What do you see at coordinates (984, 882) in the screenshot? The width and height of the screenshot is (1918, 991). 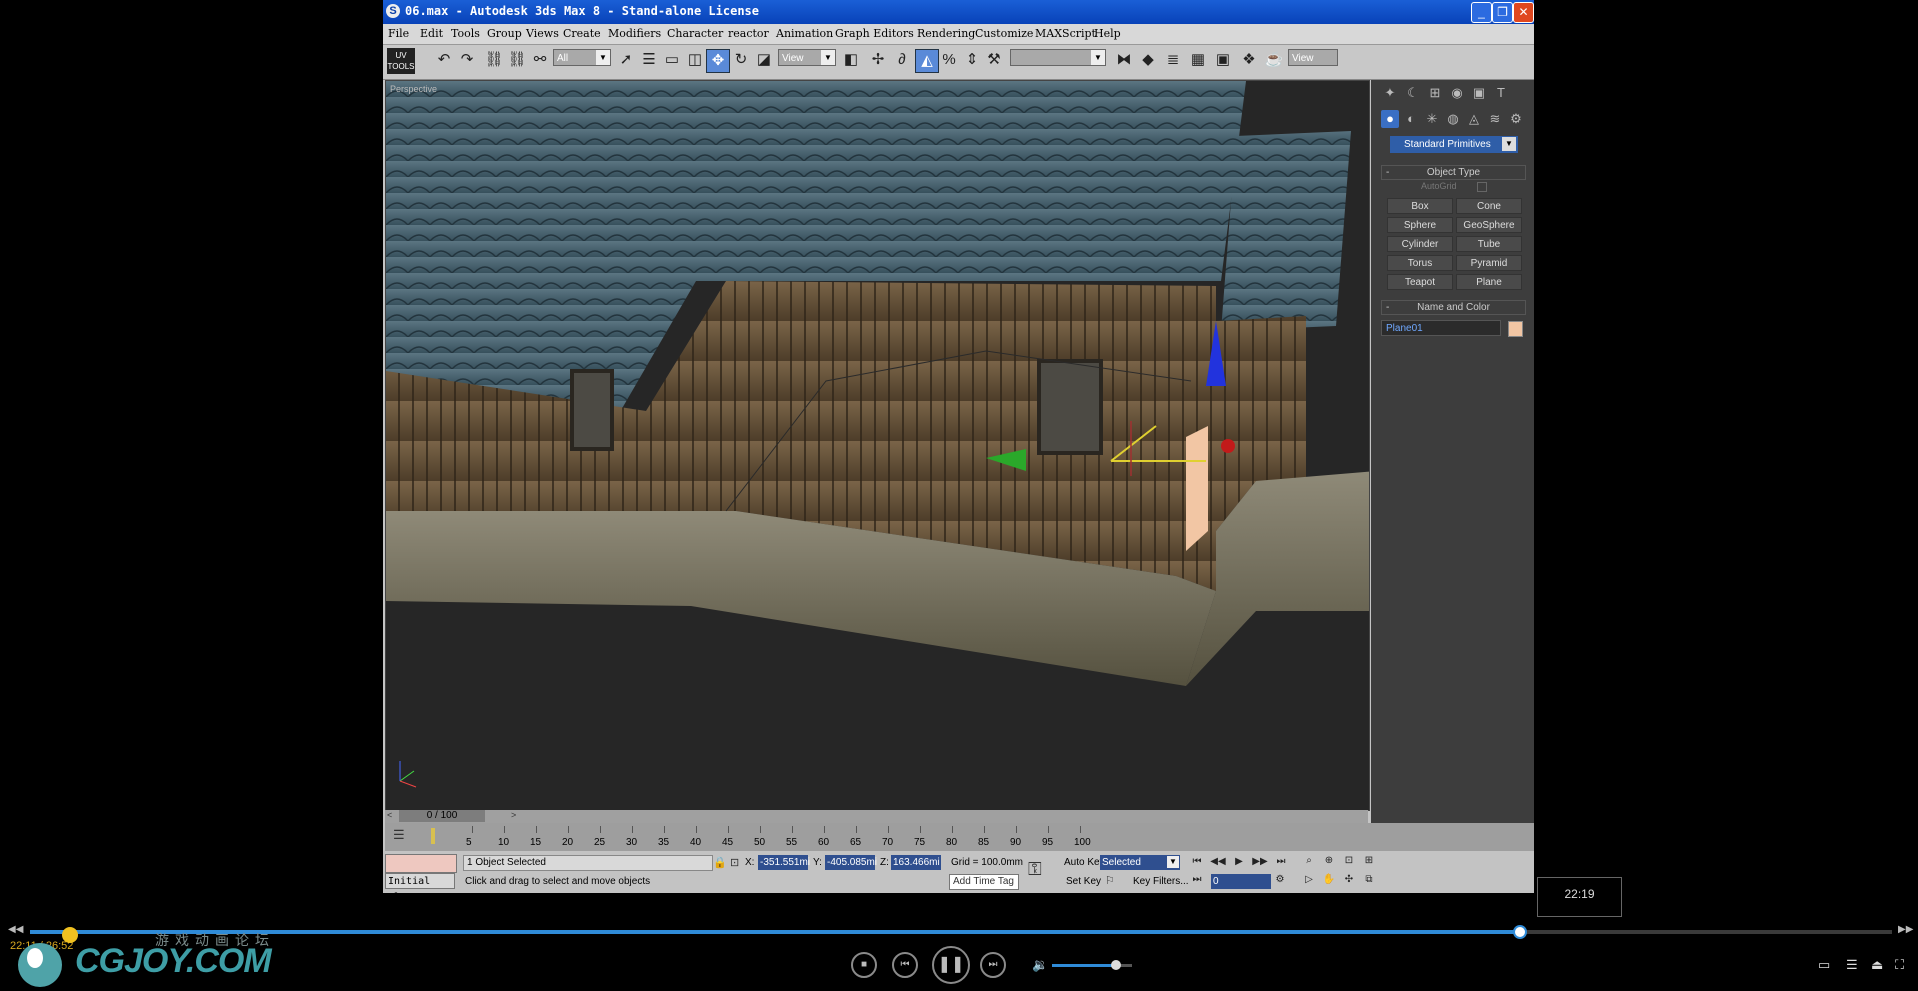 I see `add-time-tag-field: Add Time Tag` at bounding box center [984, 882].